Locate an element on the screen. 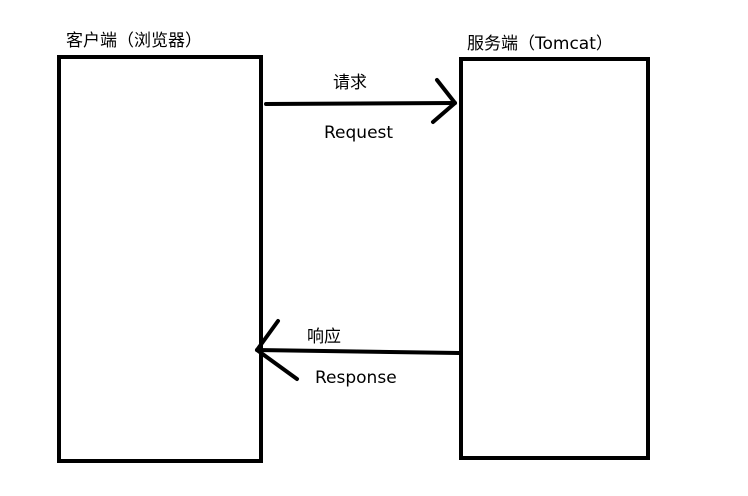 The image size is (748, 496). response-arrow is located at coordinates (358, 350).